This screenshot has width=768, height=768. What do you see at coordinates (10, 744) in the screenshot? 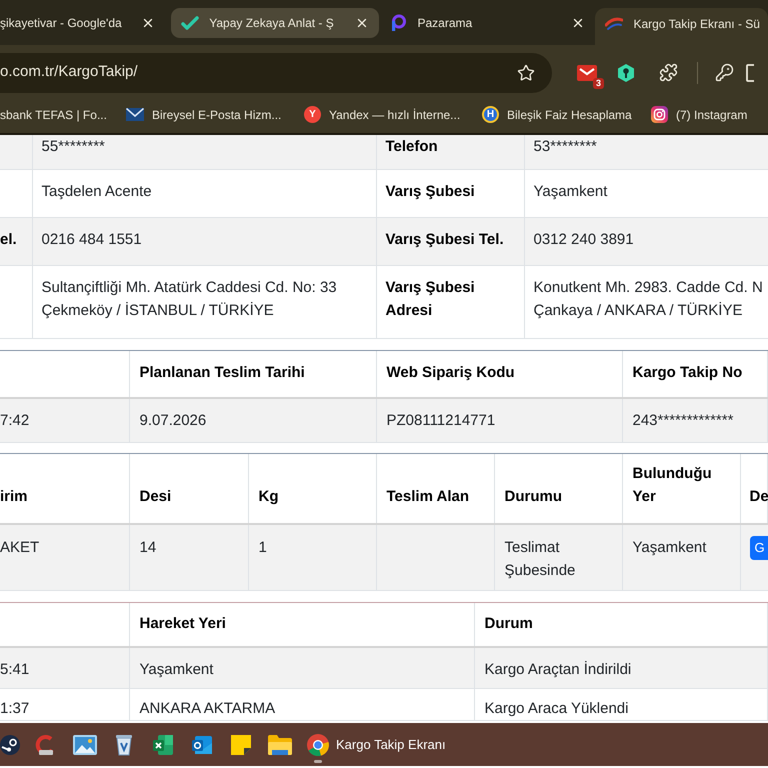
I see `round-logo-icon` at bounding box center [10, 744].